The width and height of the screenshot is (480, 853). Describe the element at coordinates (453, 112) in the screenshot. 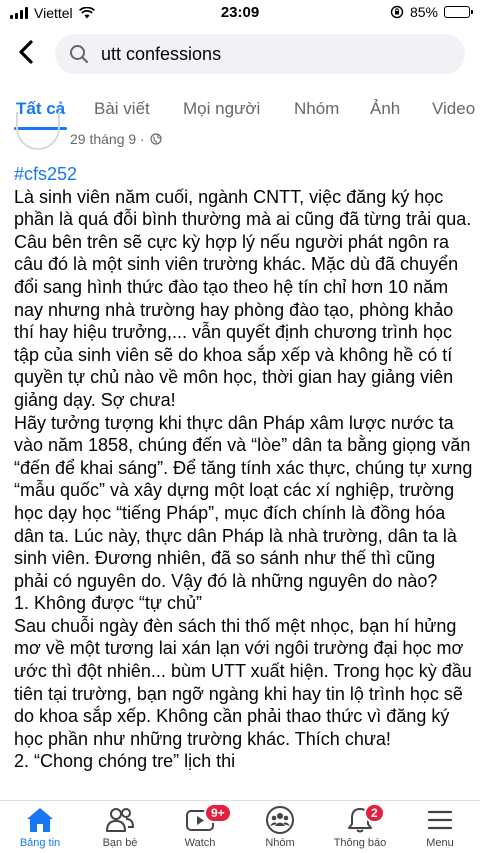

I see `tab-videos: Video` at that location.